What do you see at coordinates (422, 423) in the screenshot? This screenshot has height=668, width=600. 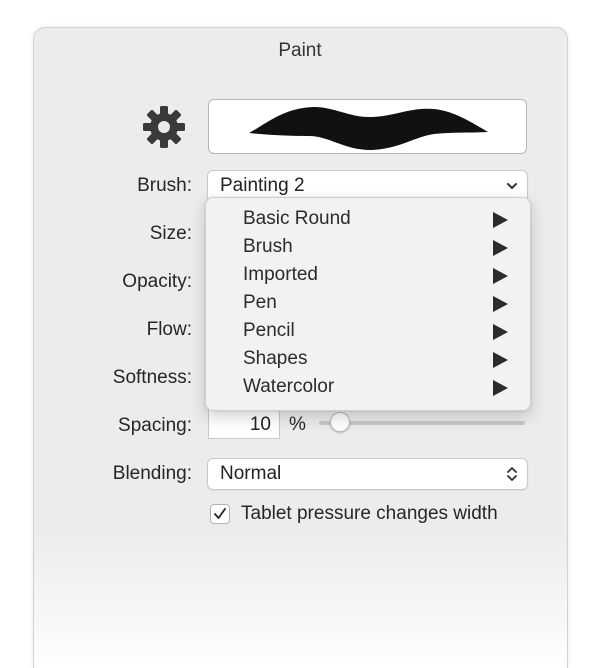 I see `spacing-slider-track` at bounding box center [422, 423].